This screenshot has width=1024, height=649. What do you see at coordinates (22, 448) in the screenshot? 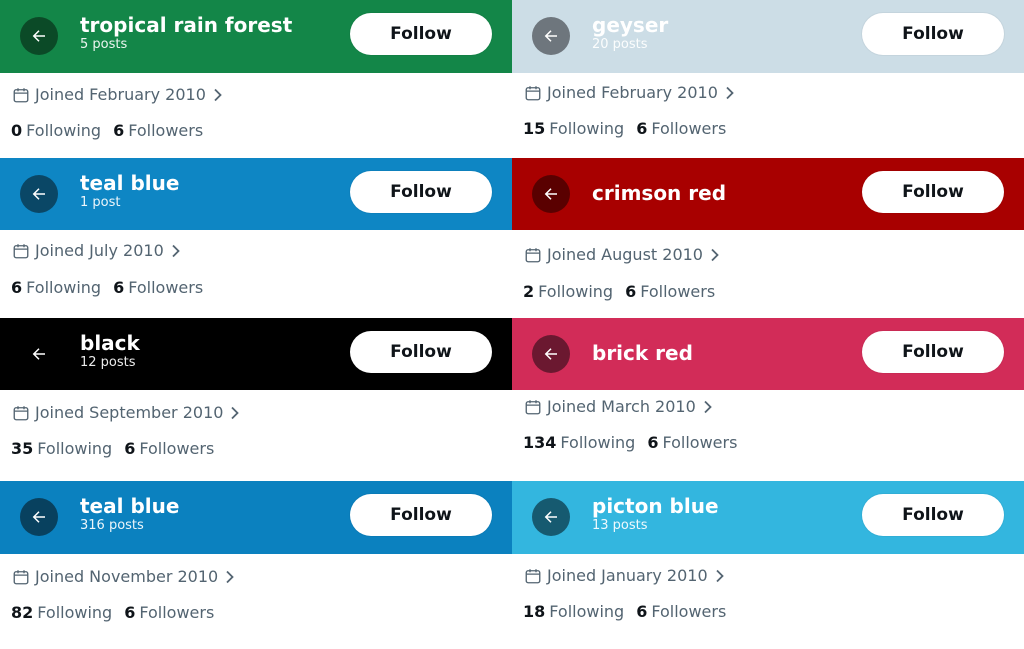
I see `following-count: 35` at bounding box center [22, 448].